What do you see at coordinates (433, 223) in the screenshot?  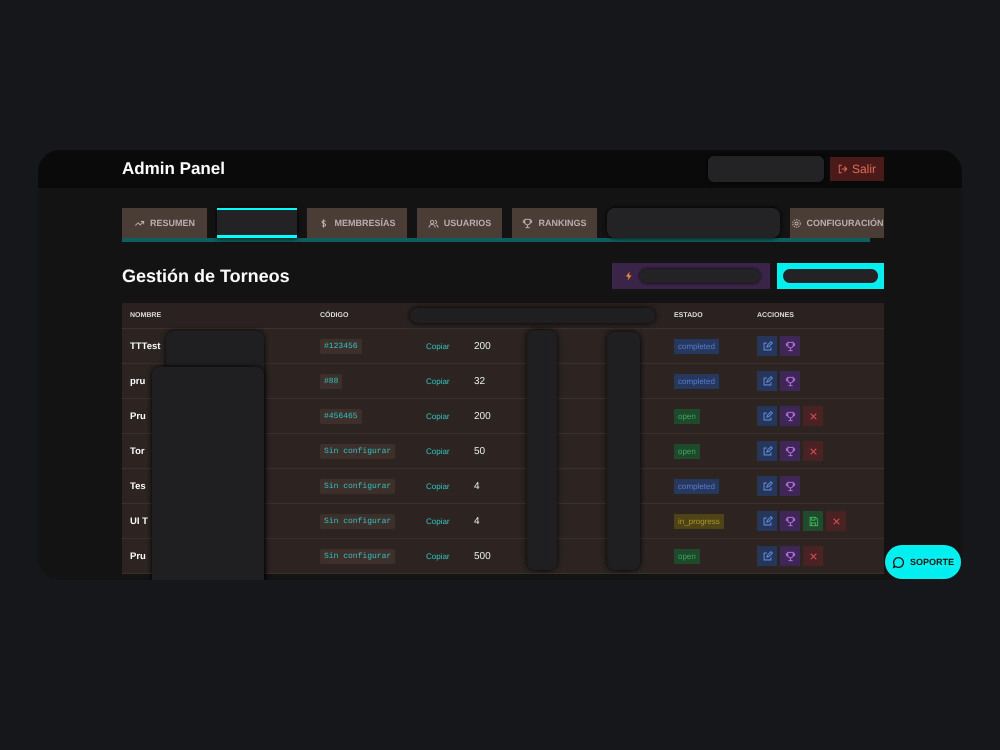 I see `users-icon` at bounding box center [433, 223].